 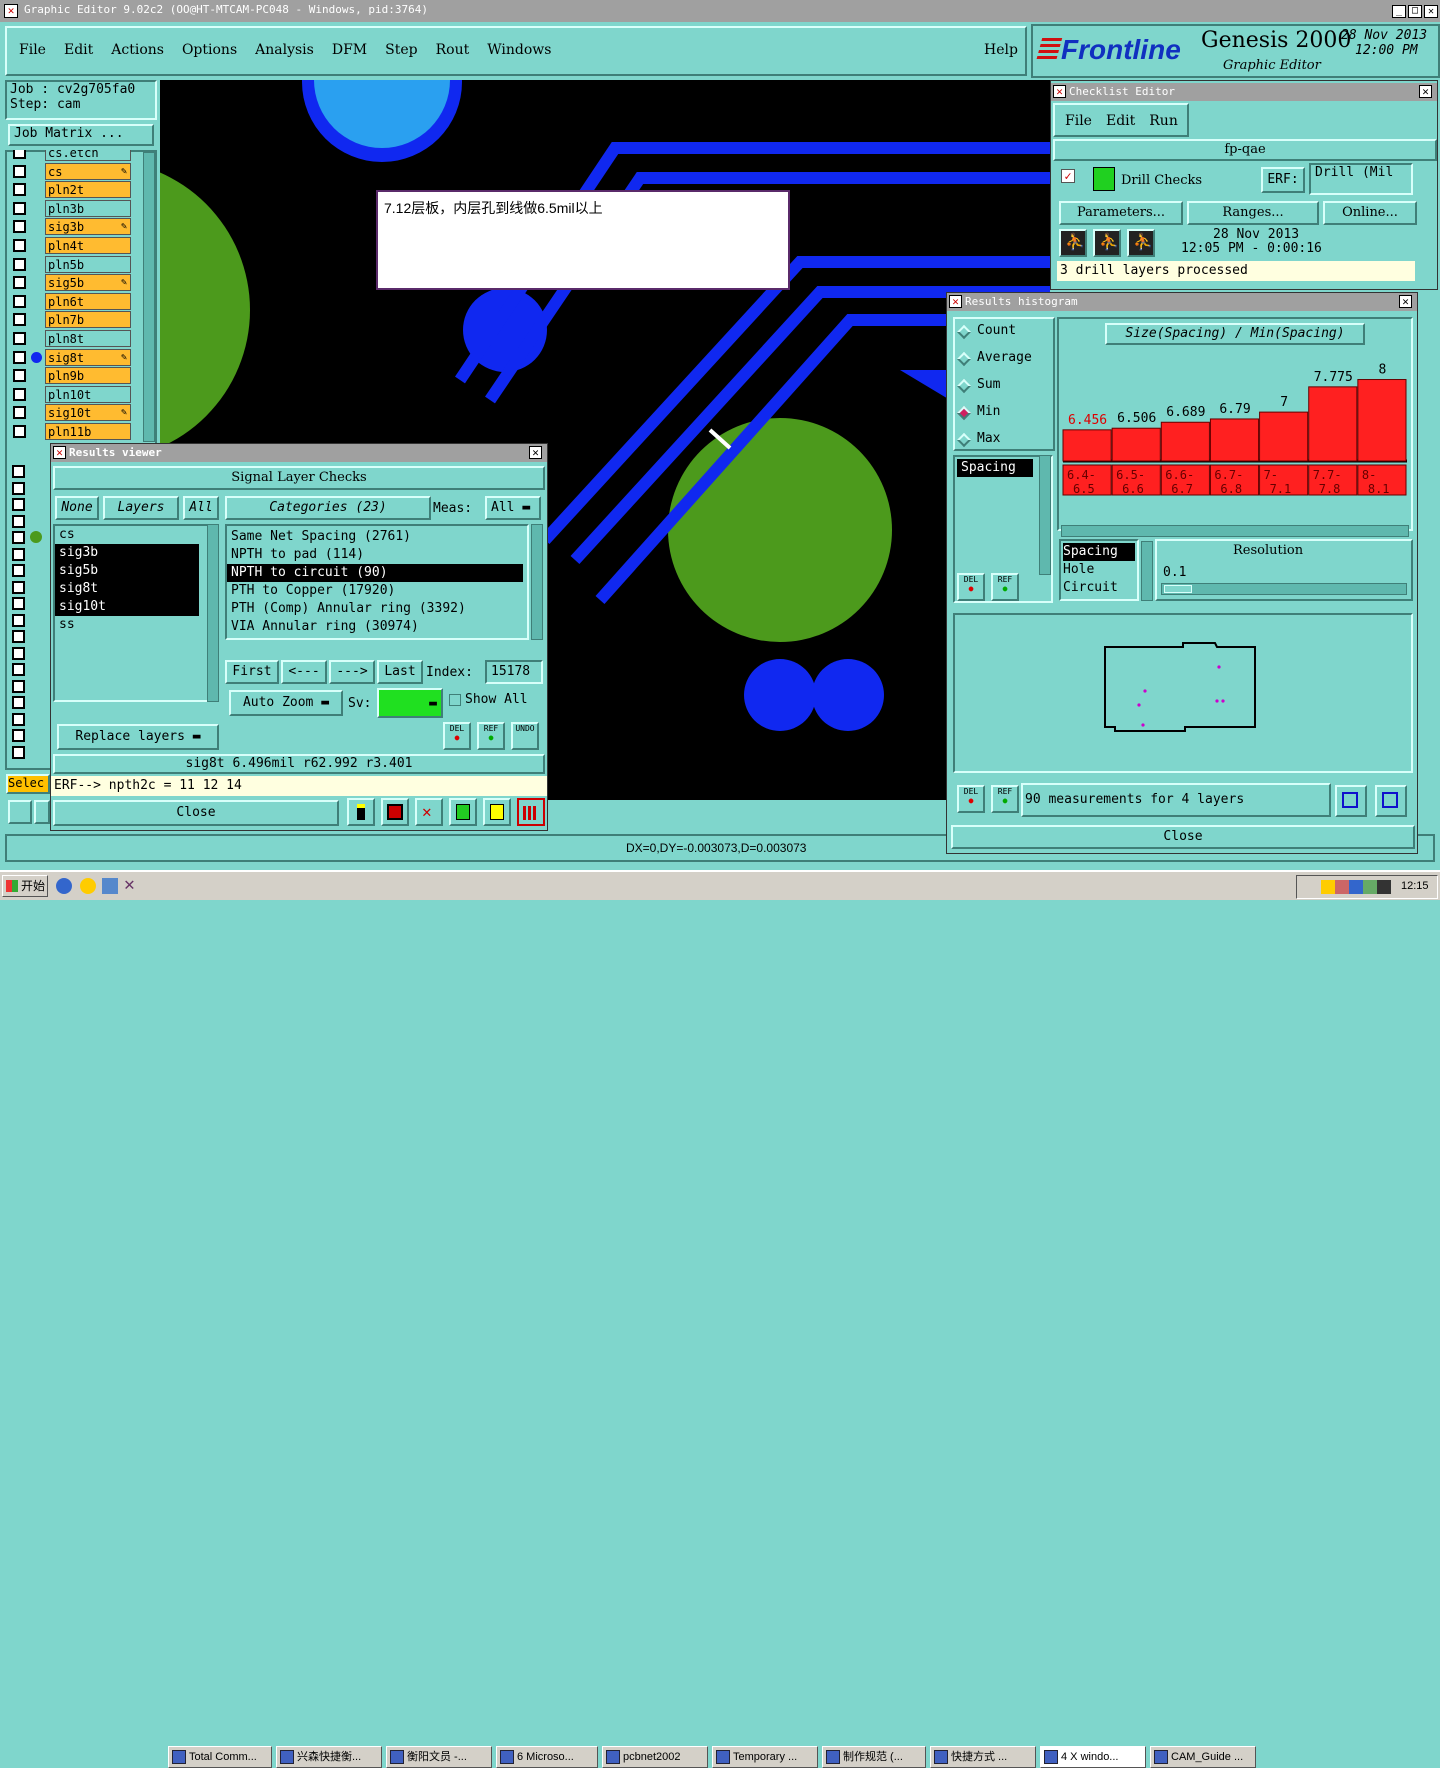 What do you see at coordinates (284, 50) in the screenshot?
I see `menu-analysis: Analysis` at bounding box center [284, 50].